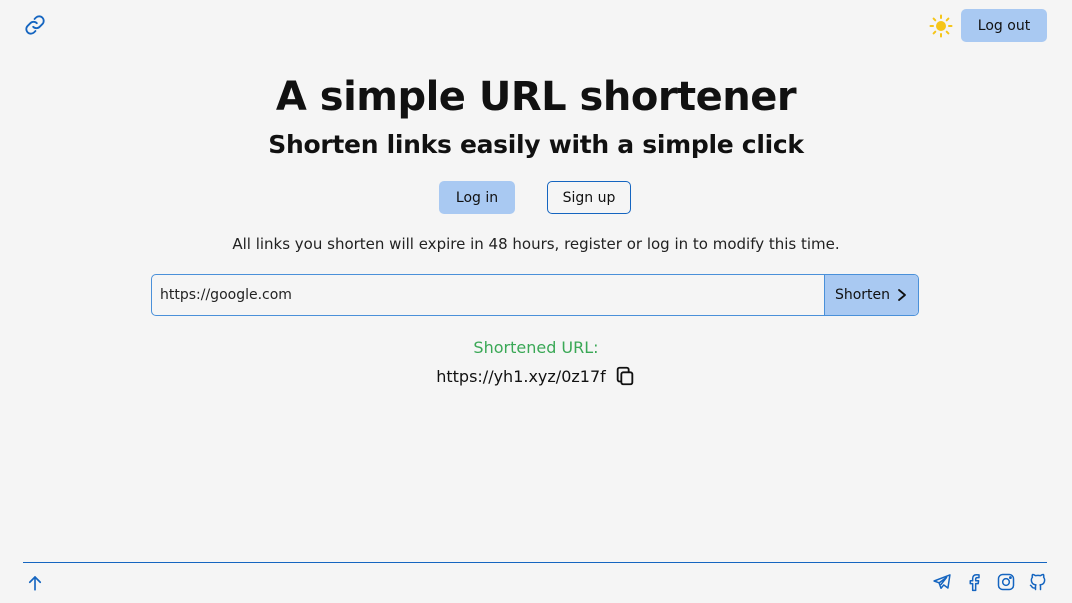 This screenshot has width=1072, height=603. I want to click on facebook-icon, so click(974, 582).